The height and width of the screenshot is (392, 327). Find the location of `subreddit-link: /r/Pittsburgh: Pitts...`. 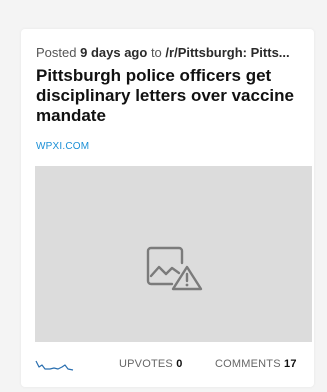

subreddit-link: /r/Pittsburgh: Pitts... is located at coordinates (227, 52).